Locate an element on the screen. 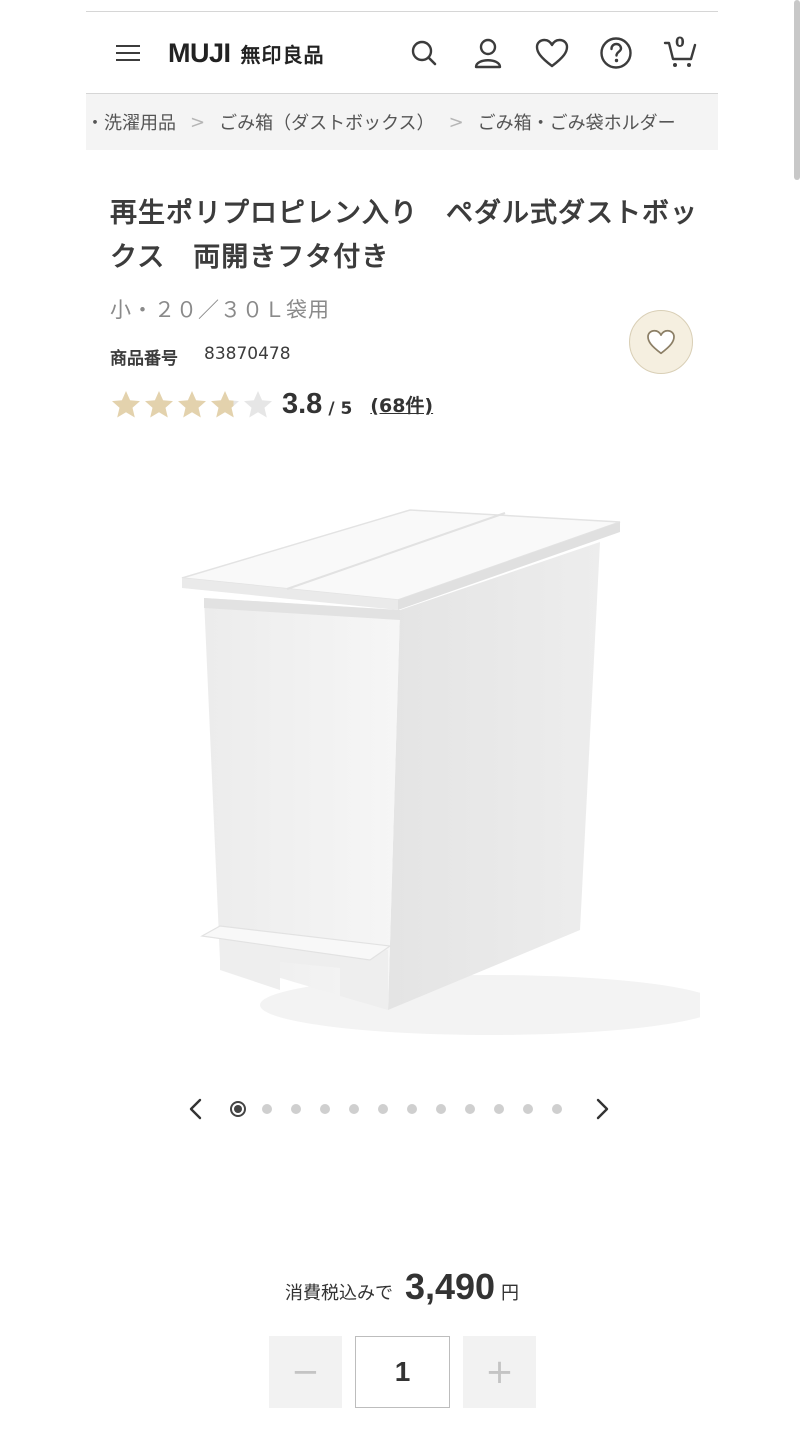 The image size is (804, 1440). product-number-value: 83870478 is located at coordinates (247, 354).